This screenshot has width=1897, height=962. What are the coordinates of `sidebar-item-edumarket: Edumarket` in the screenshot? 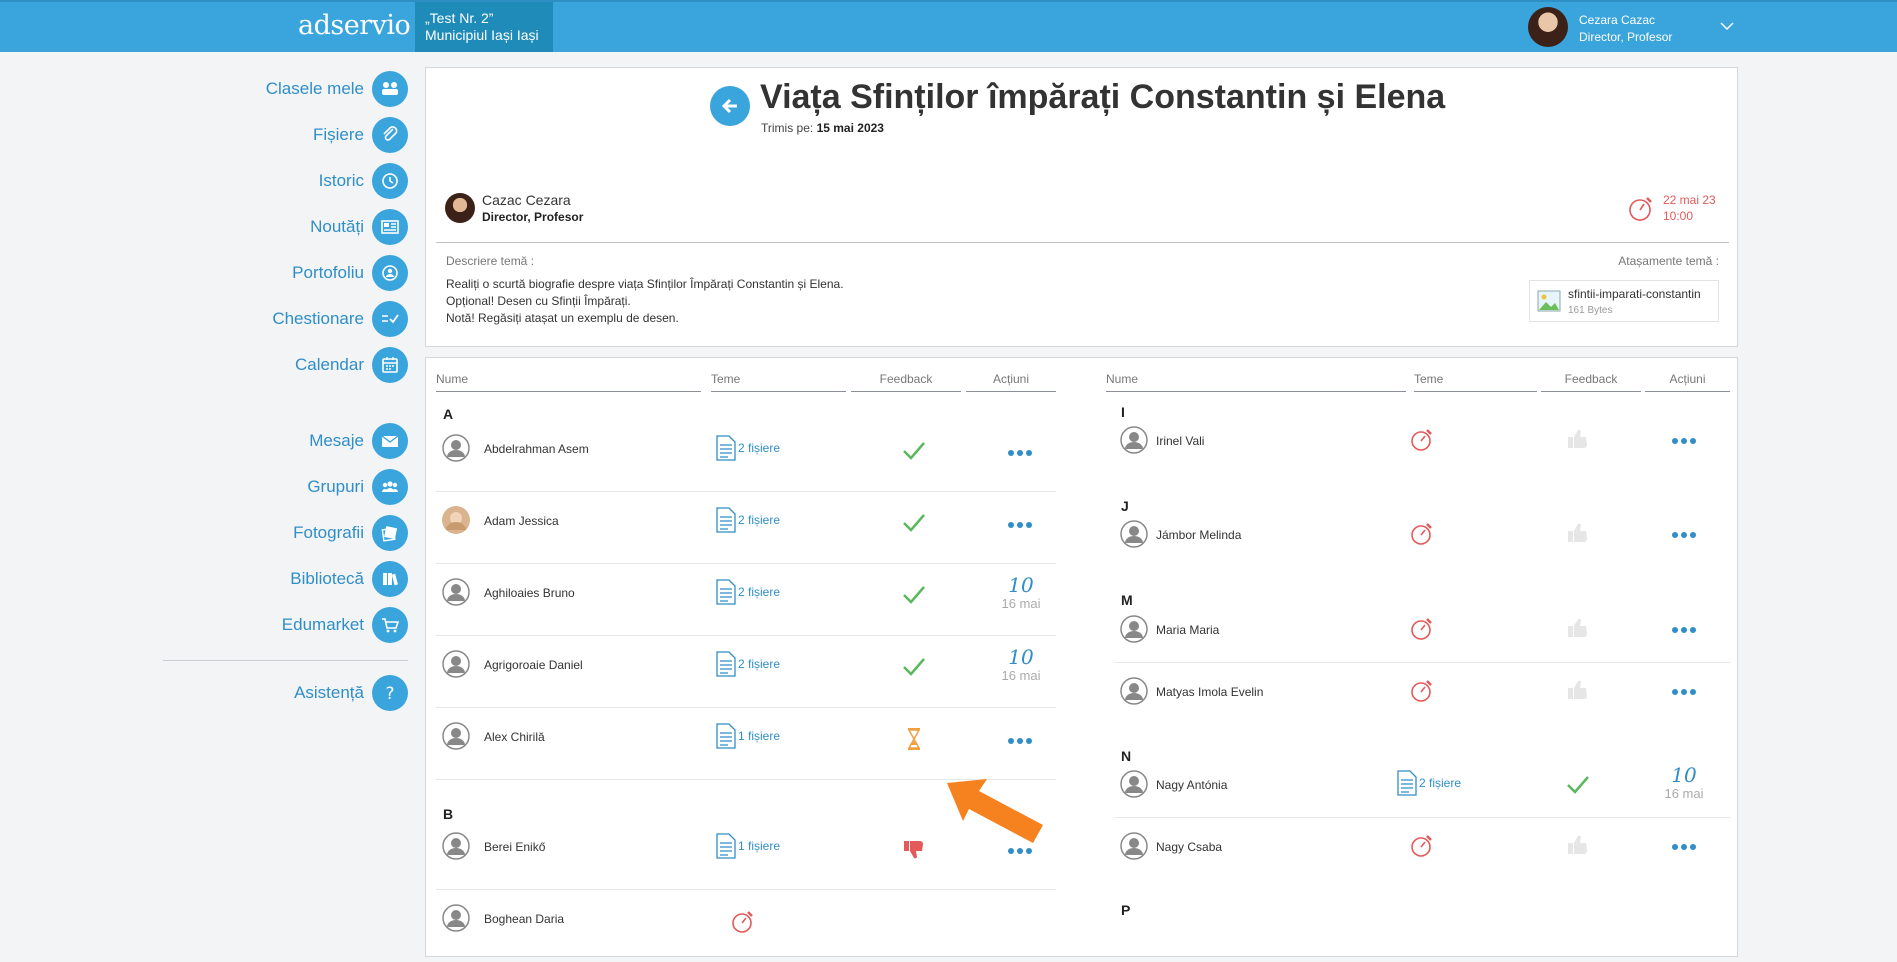 It's located at (345, 625).